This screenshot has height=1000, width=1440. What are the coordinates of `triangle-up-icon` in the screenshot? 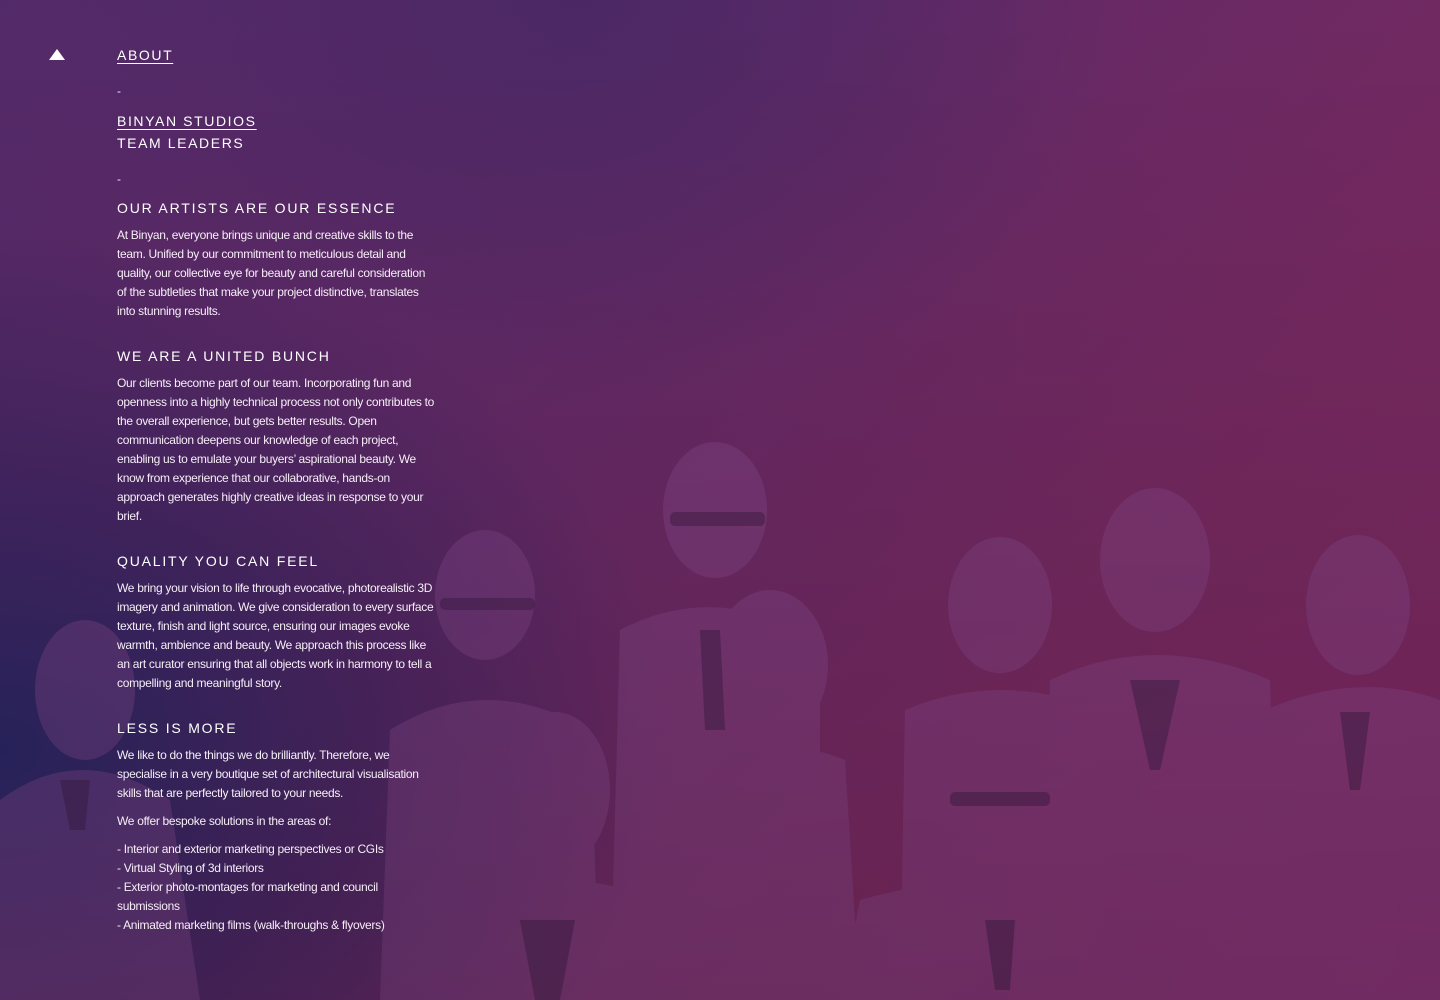 It's located at (57, 54).